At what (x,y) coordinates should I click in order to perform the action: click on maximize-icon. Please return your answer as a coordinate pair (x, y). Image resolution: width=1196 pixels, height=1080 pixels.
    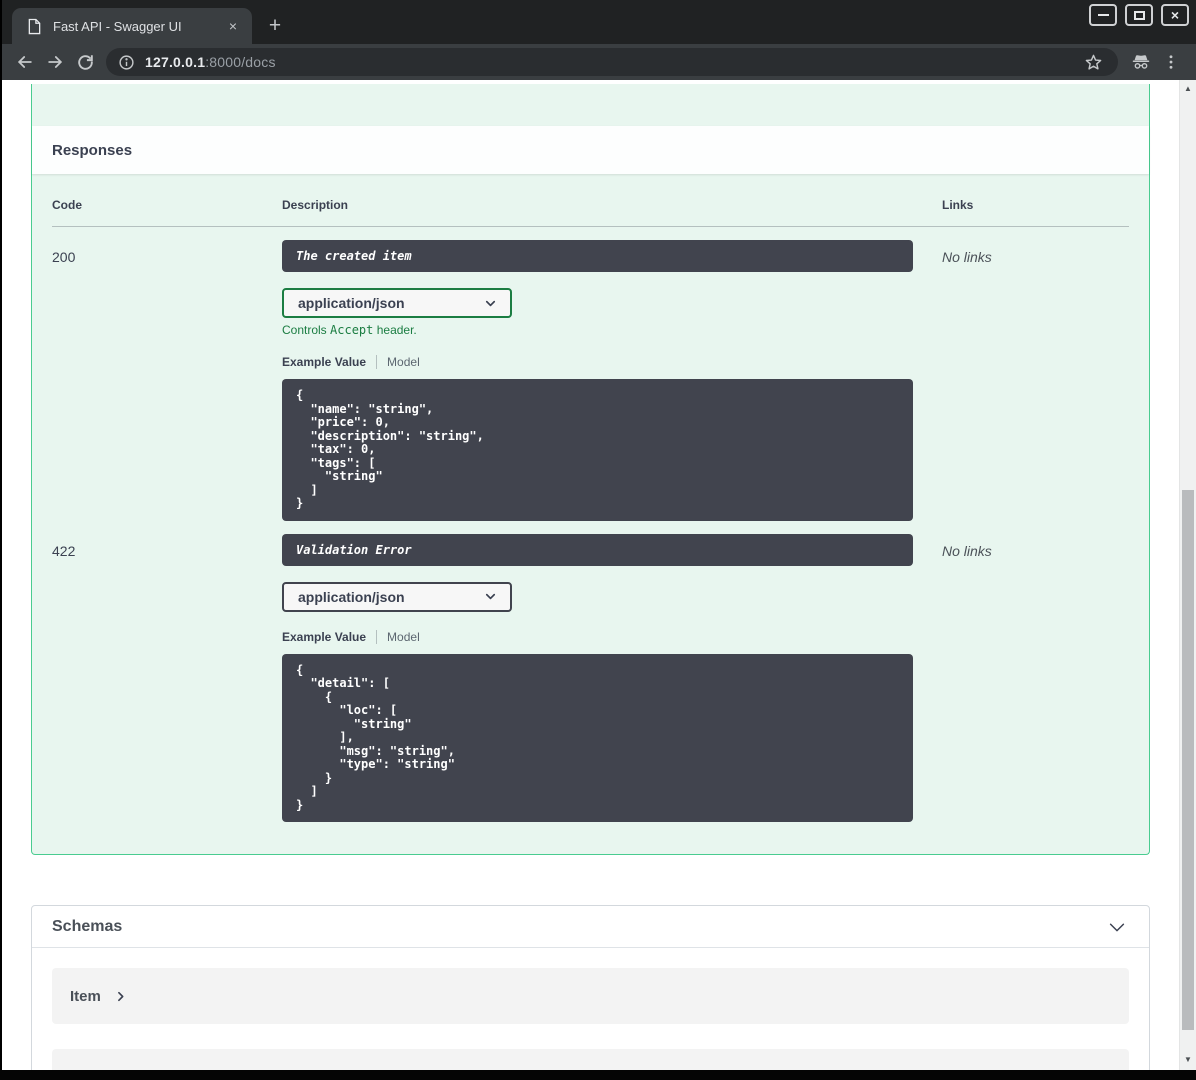
    Looking at the image, I should click on (1139, 15).